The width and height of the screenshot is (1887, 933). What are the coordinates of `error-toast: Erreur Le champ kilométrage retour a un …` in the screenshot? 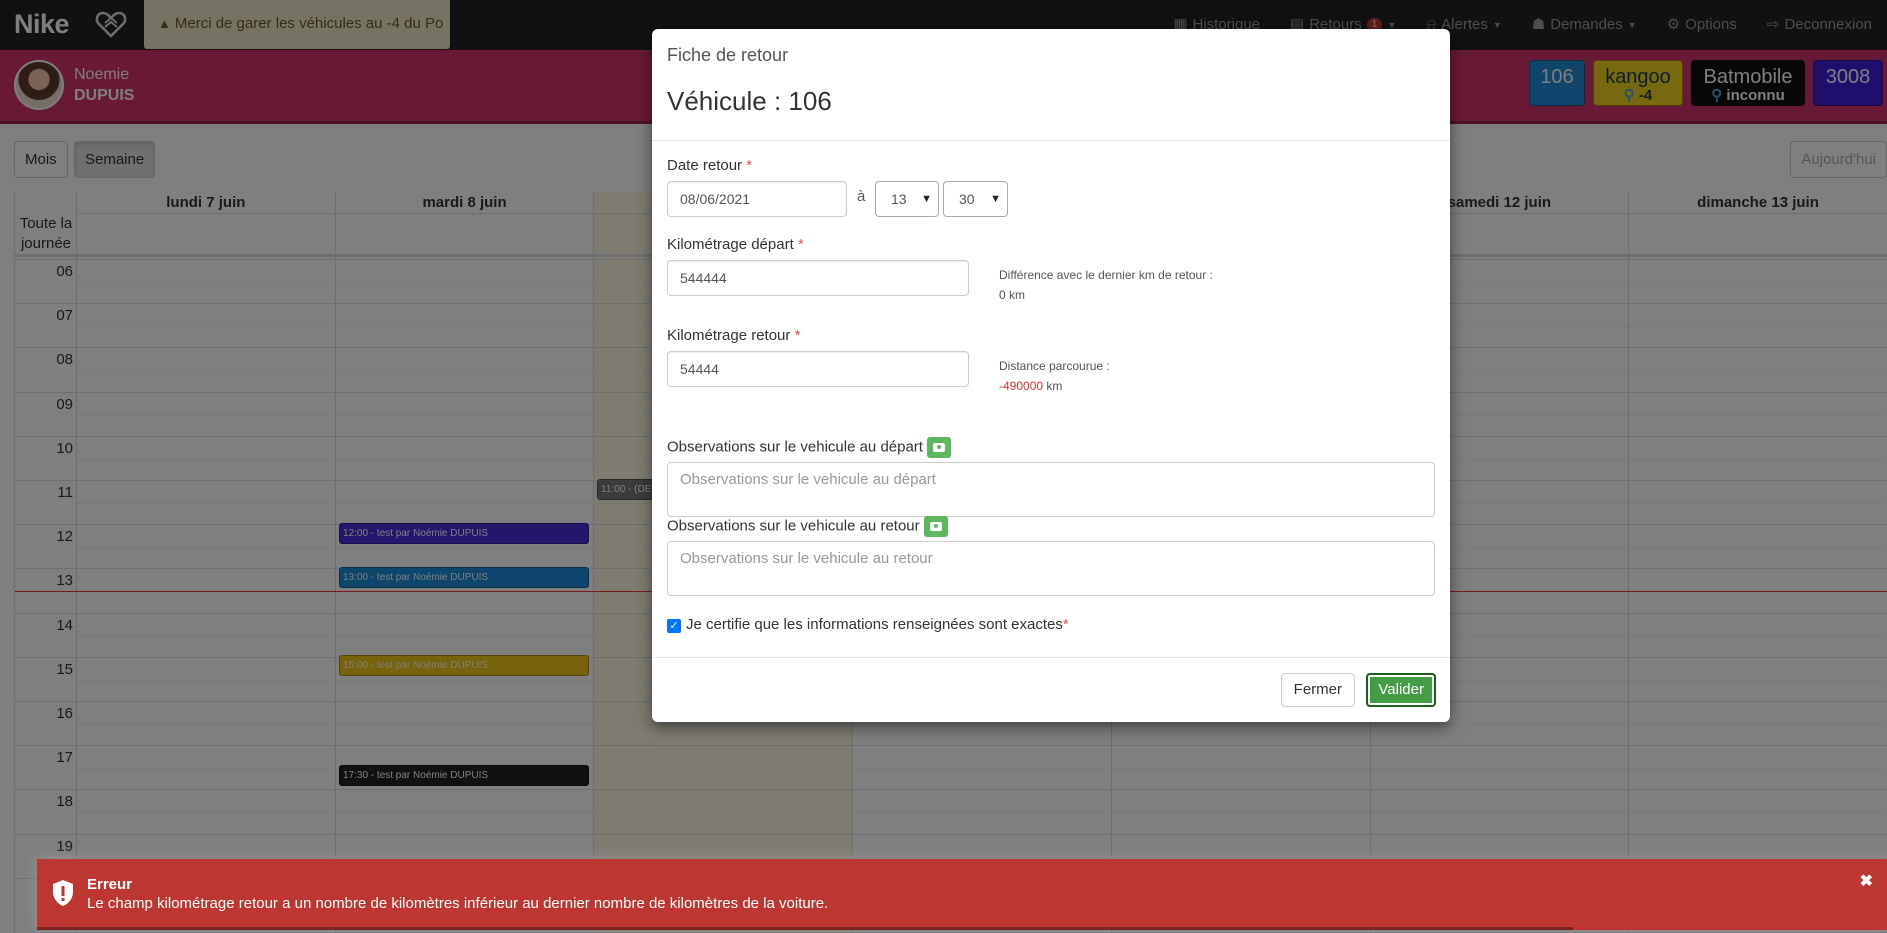 It's located at (962, 894).